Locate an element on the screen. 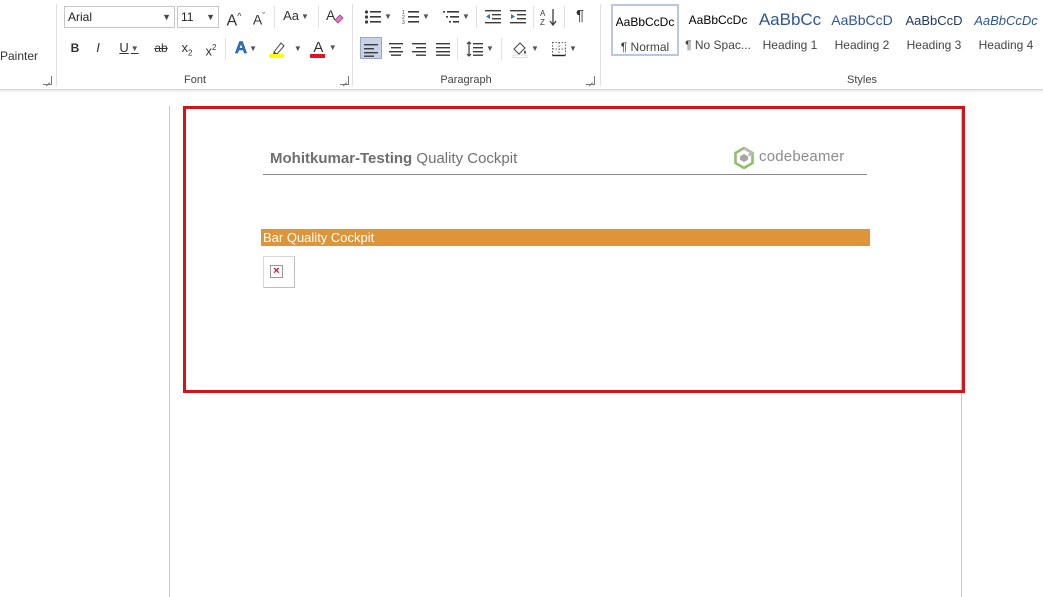 This screenshot has width=1043, height=597. sort-button: A Z is located at coordinates (549, 16).